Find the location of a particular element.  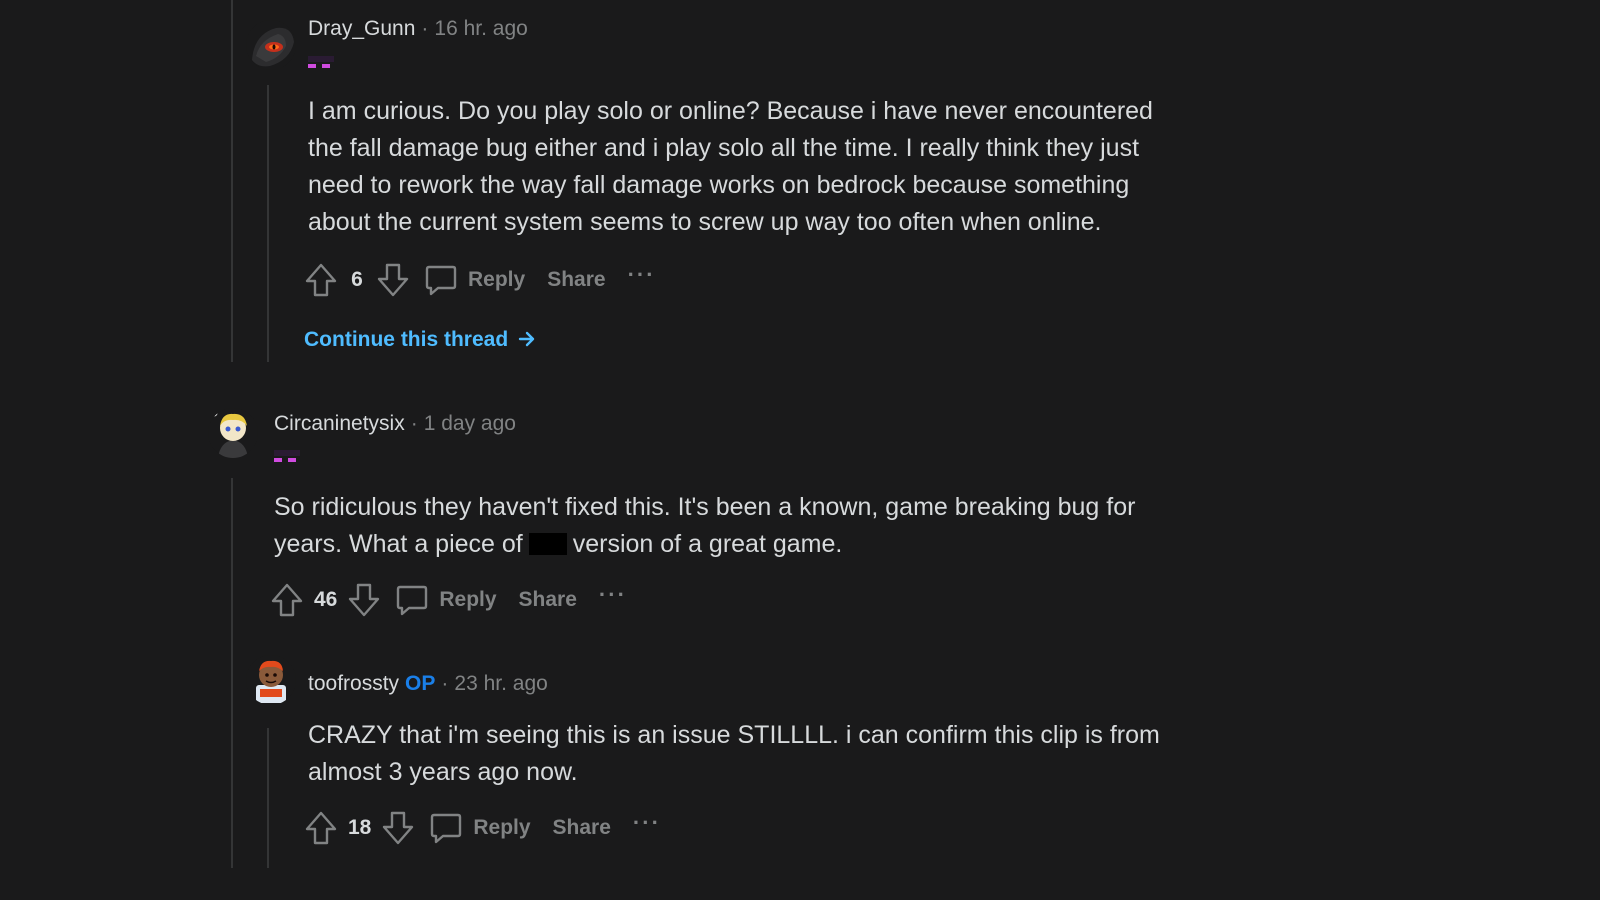

dragon-avatar-icon is located at coordinates (271, 45).